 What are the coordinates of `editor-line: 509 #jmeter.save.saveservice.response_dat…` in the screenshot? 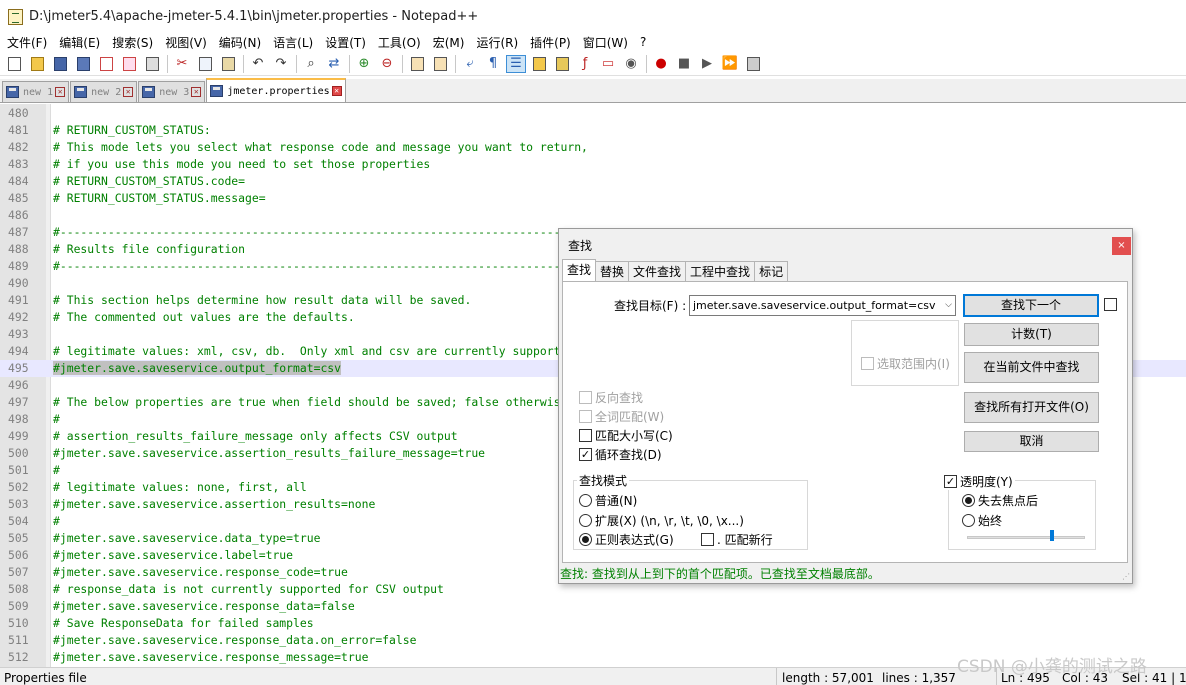 It's located at (593, 606).